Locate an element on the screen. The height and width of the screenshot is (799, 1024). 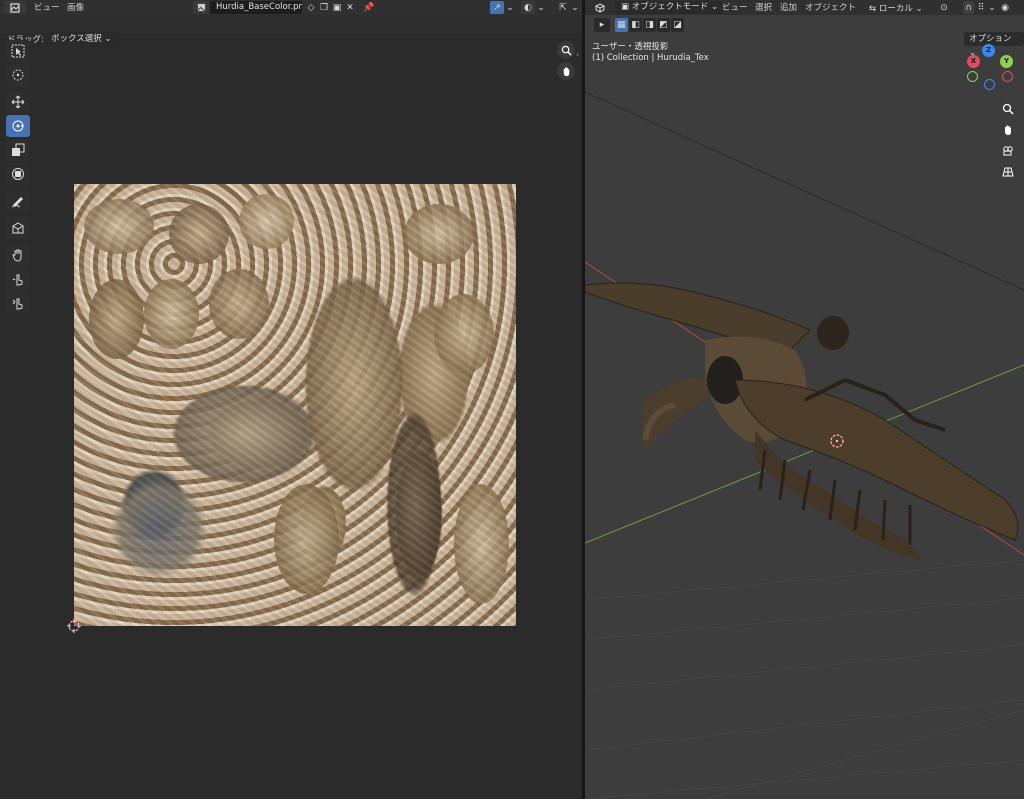
tool-select-button: ▸ is located at coordinates (602, 25).